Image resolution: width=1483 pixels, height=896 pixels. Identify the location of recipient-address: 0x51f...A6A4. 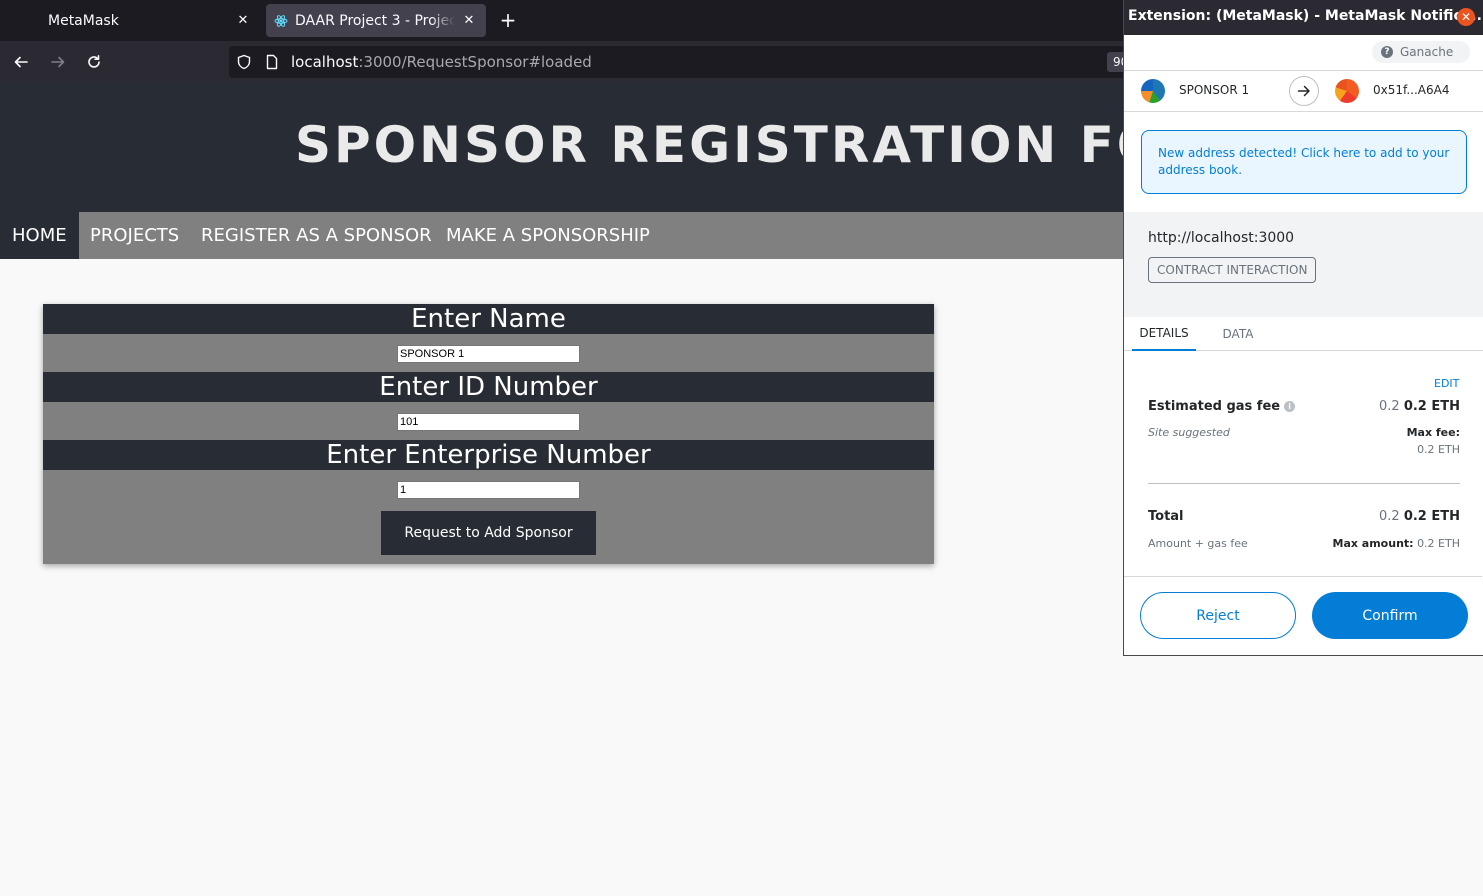
(1411, 90).